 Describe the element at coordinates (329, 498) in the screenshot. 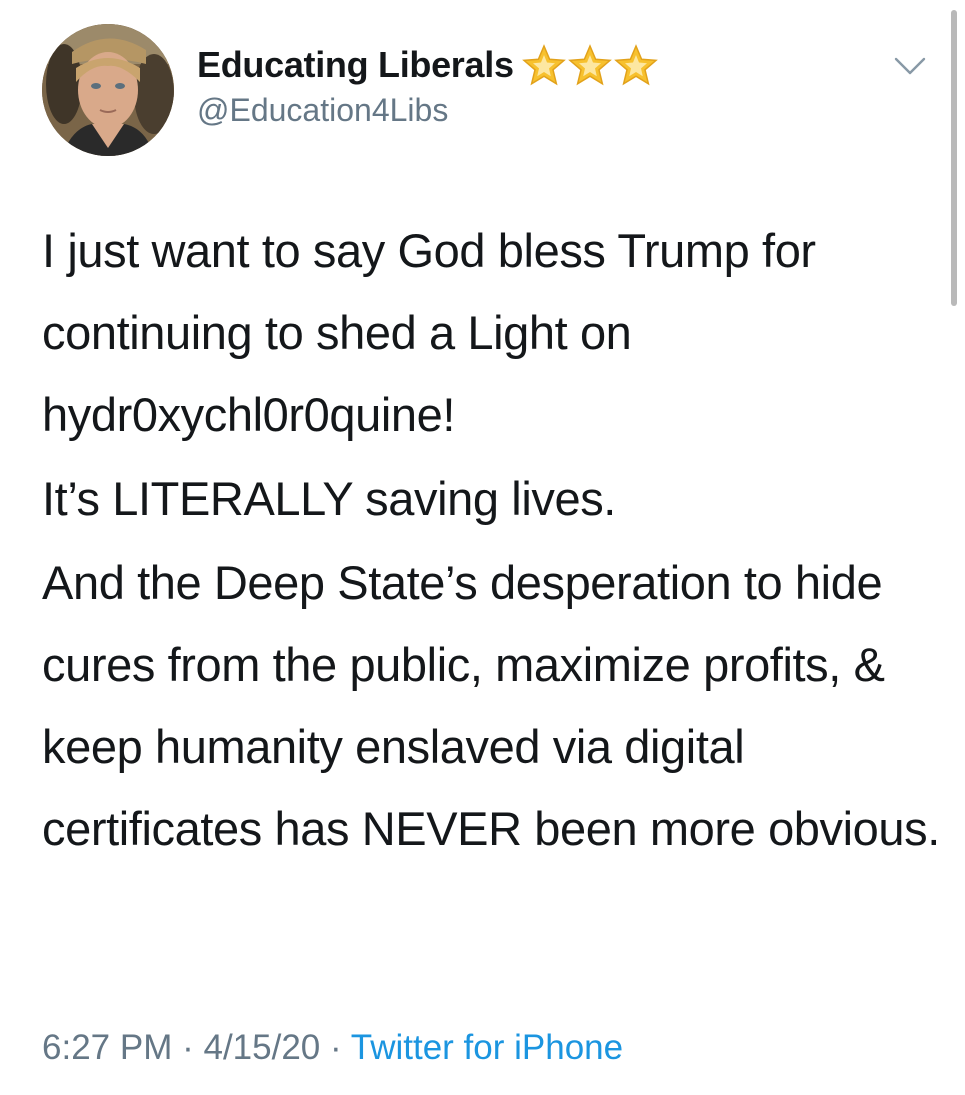

I see `tweet-paragraph: It’s LITERALLY saving lives.` at that location.